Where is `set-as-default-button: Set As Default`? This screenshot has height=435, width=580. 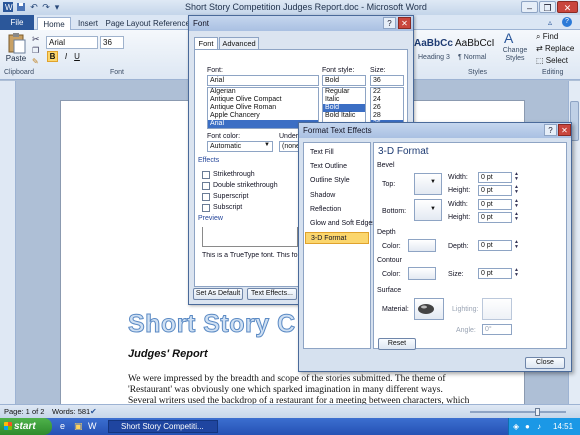 set-as-default-button: Set As Default is located at coordinates (218, 294).